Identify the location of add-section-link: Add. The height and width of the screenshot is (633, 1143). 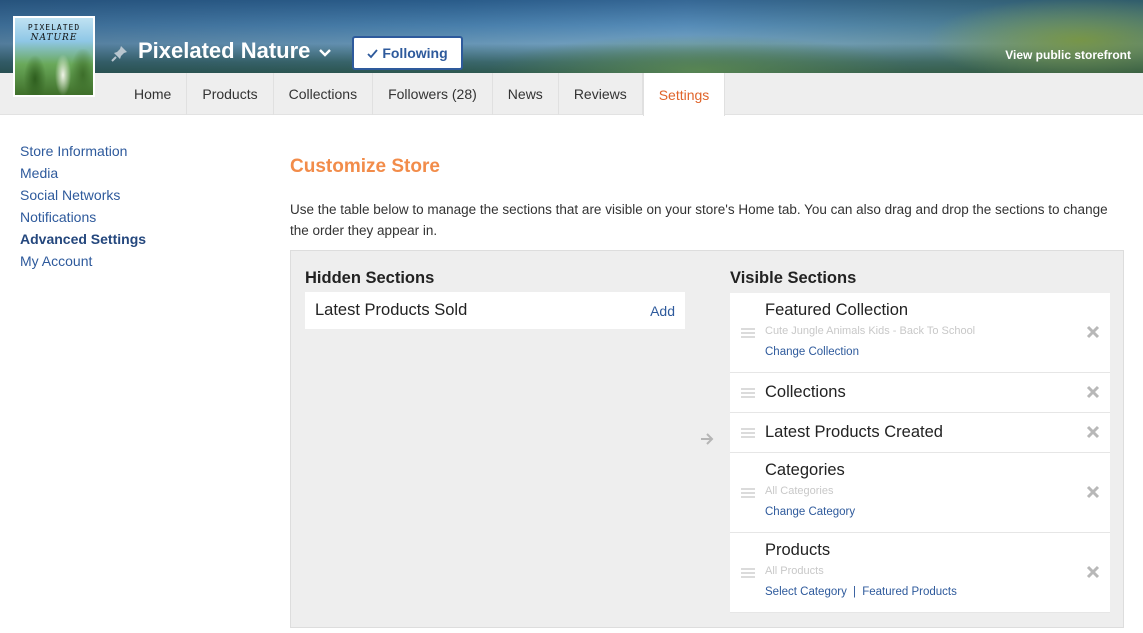
(662, 311).